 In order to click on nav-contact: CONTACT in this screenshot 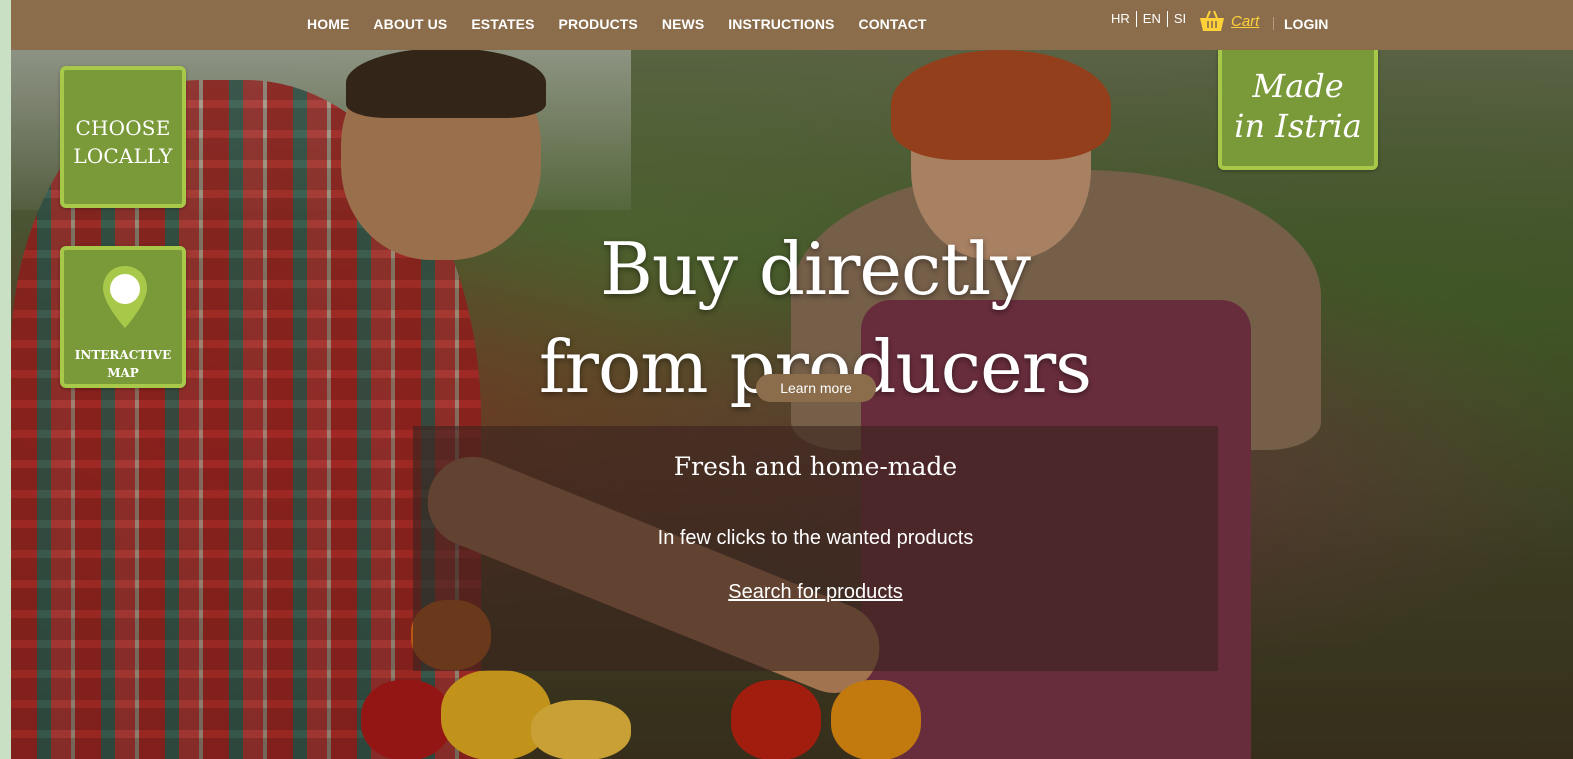, I will do `click(892, 24)`.